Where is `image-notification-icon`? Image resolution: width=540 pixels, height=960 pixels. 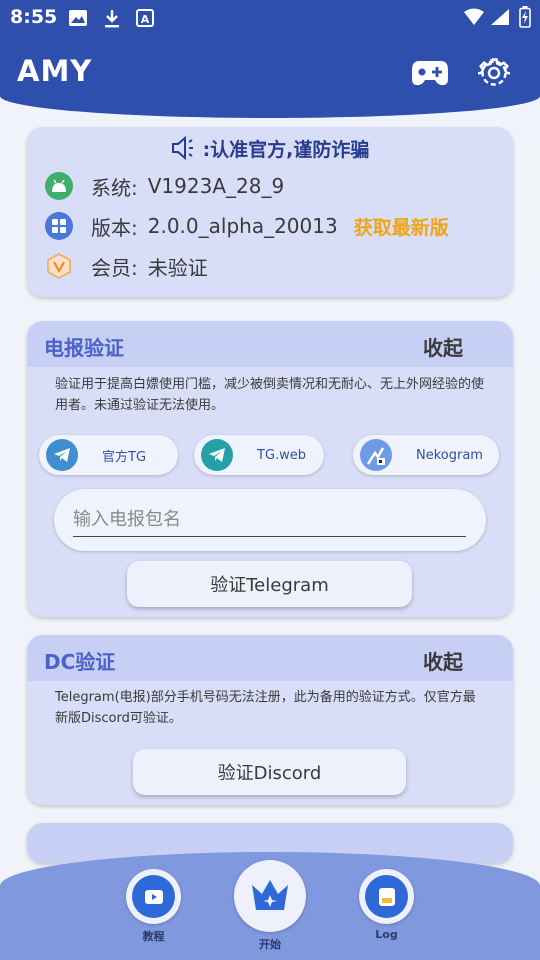 image-notification-icon is located at coordinates (78, 20).